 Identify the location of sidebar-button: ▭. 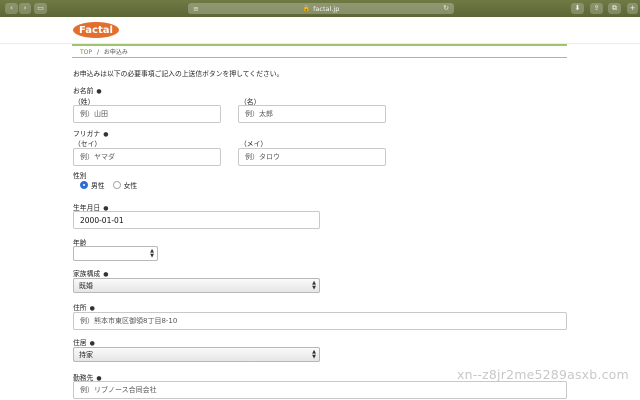
(40, 8).